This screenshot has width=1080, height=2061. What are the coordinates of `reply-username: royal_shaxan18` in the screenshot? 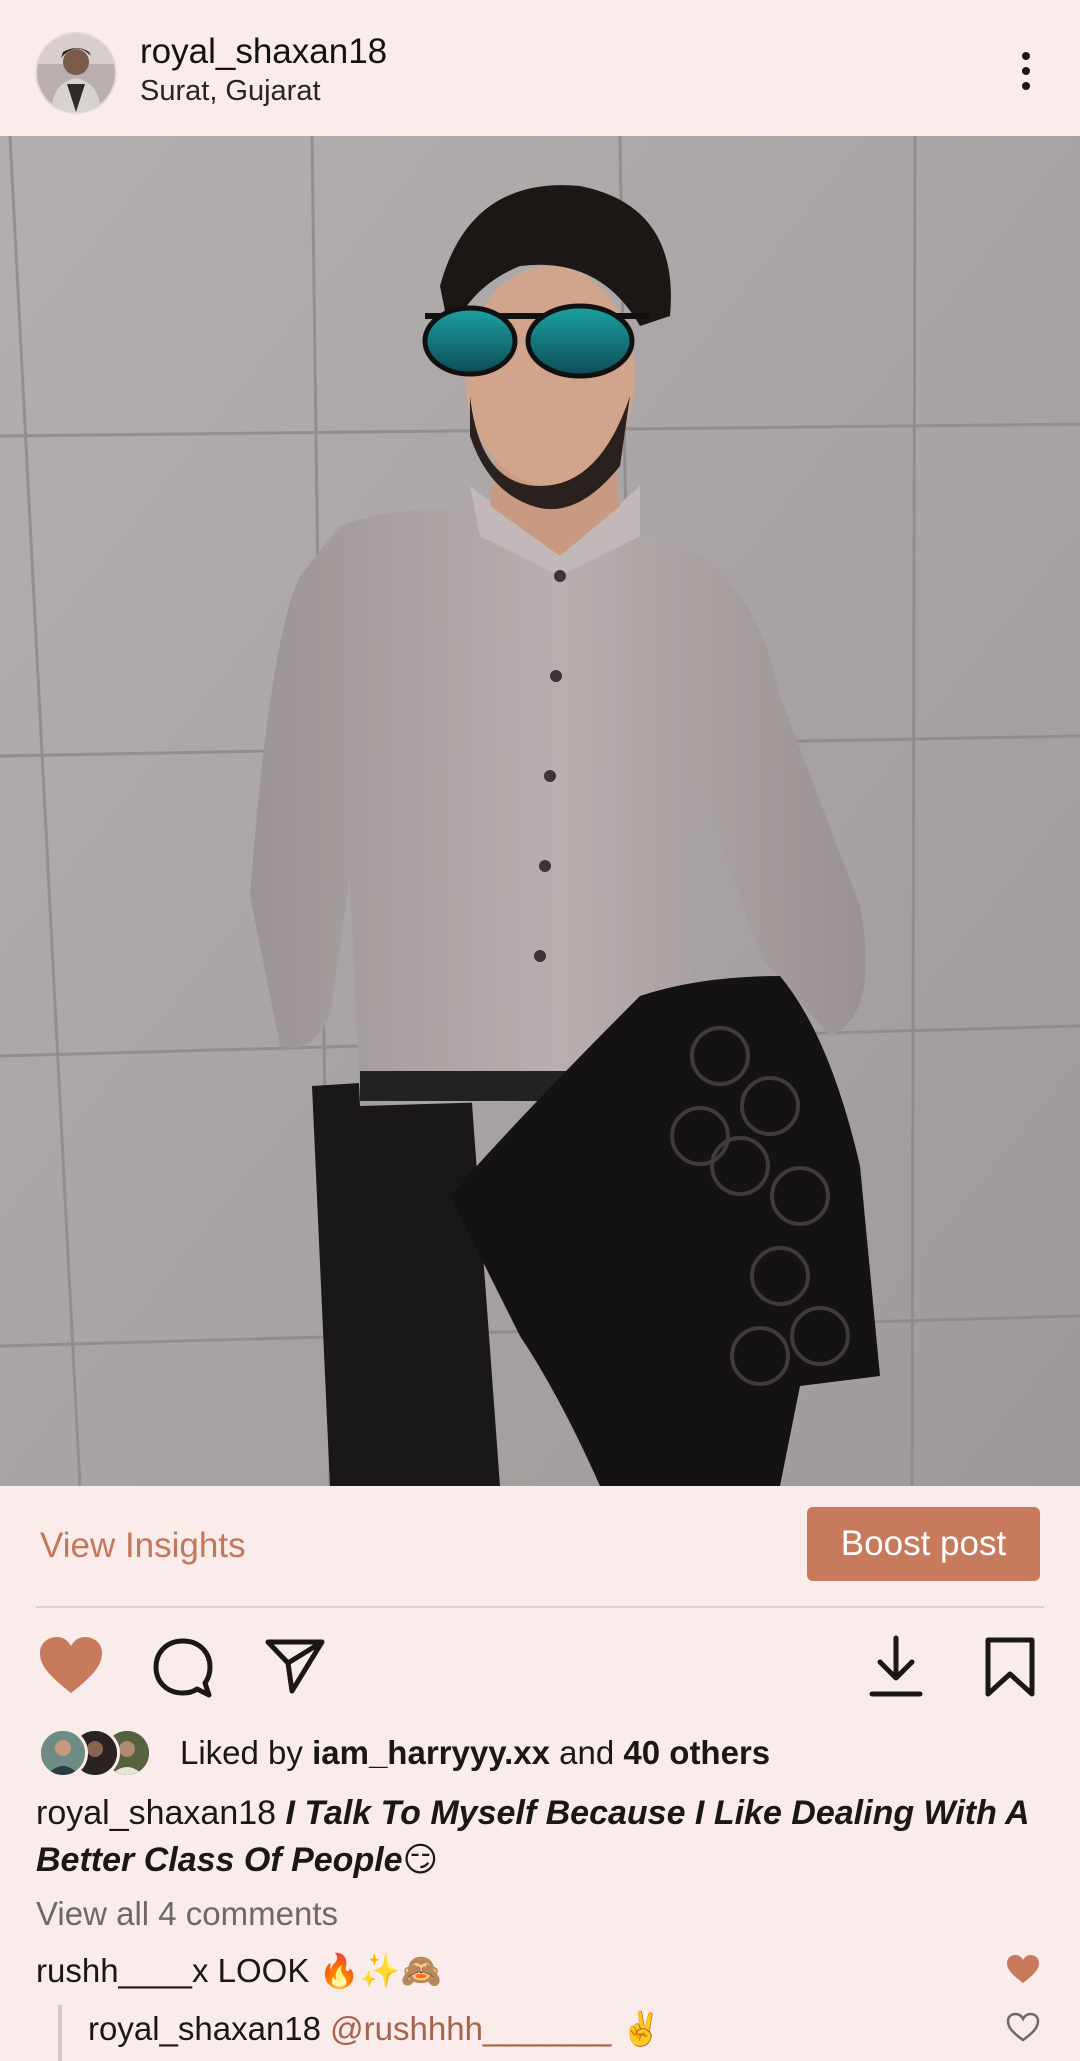 It's located at (204, 2028).